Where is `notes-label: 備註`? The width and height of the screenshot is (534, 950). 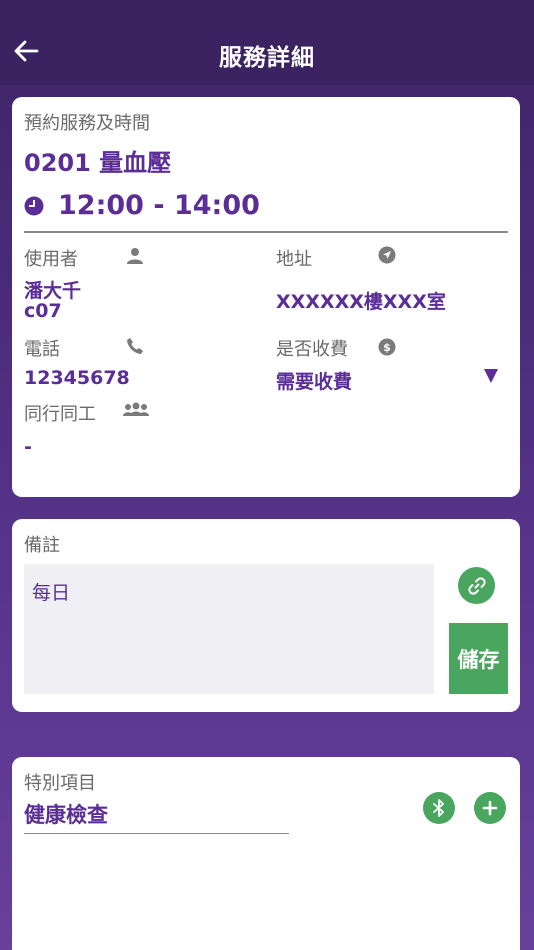
notes-label: 備註 is located at coordinates (42, 545).